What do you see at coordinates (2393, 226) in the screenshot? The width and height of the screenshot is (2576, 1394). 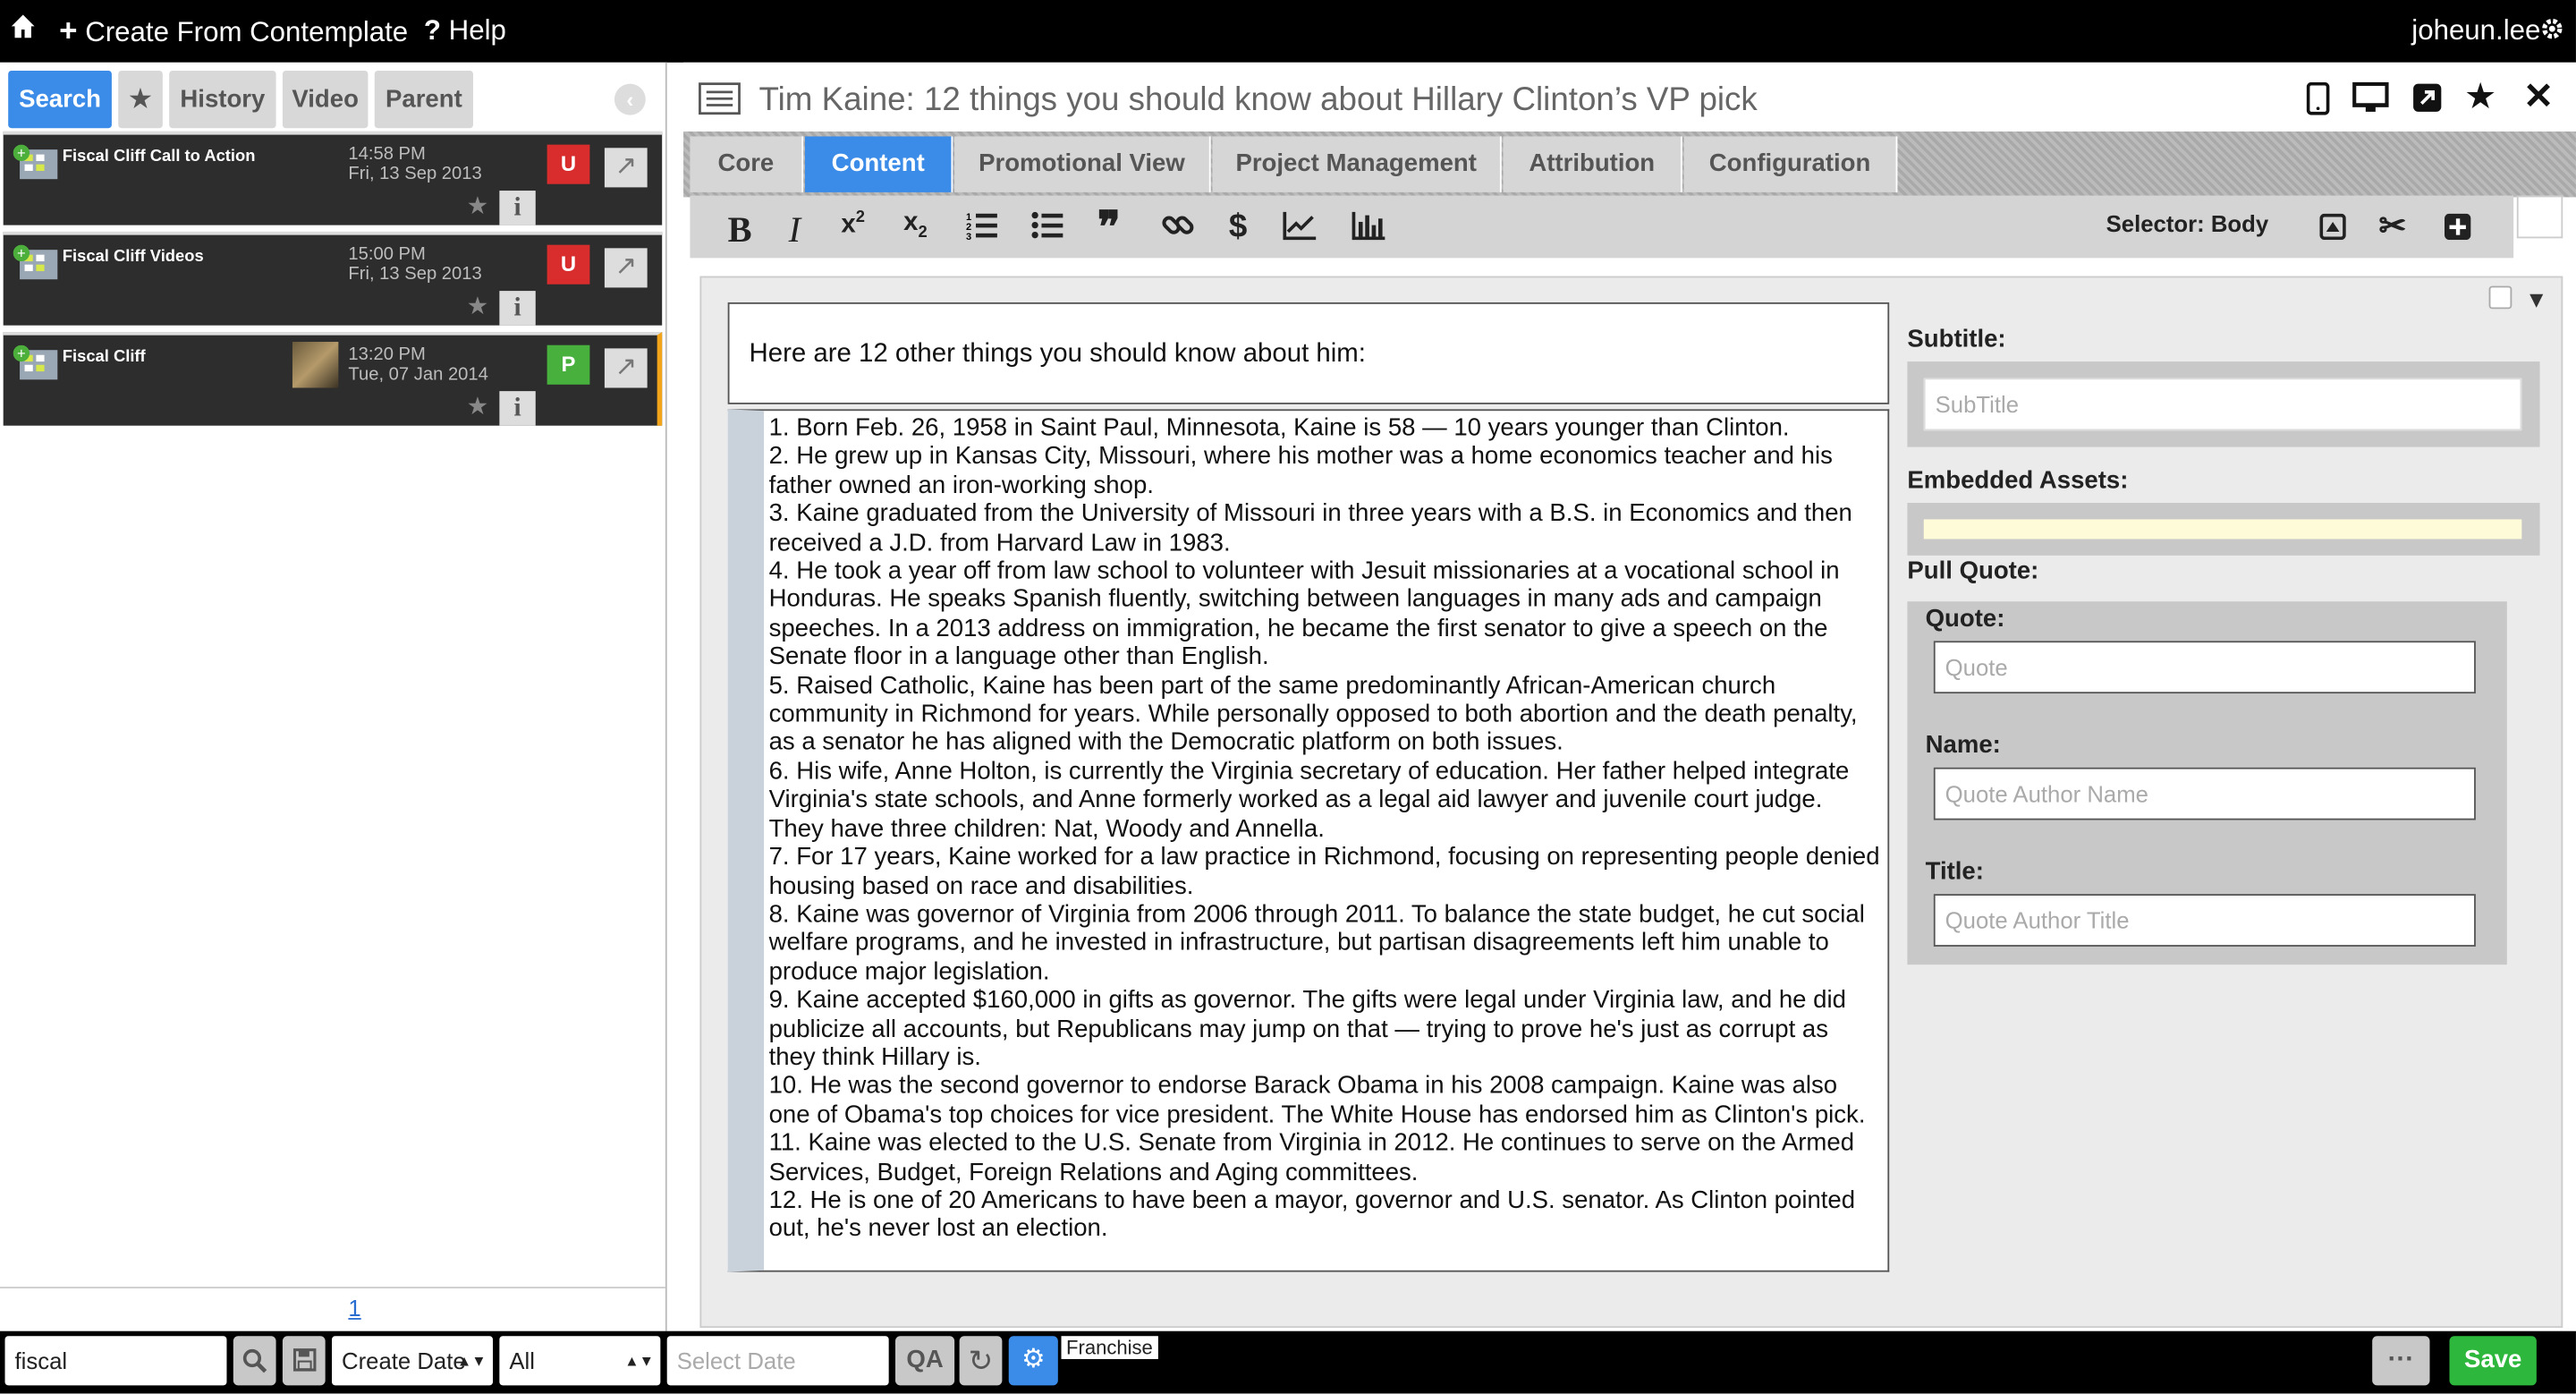 I see `scissors-icon: ✂` at bounding box center [2393, 226].